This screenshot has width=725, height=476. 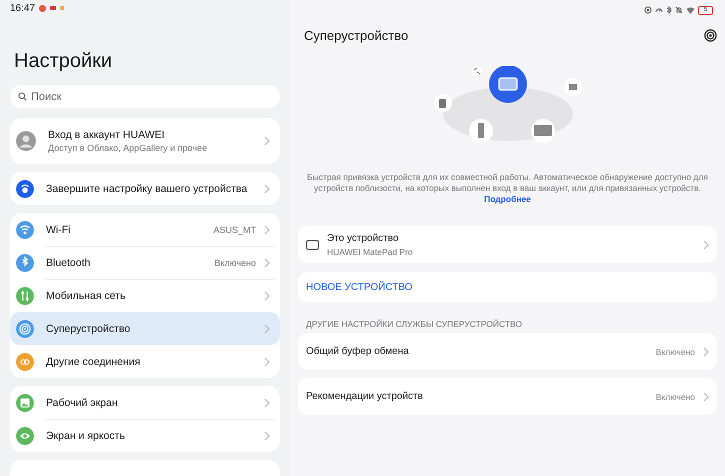 What do you see at coordinates (507, 244) in the screenshot?
I see `device-card: Это устройство HUAWEI MatePad Pro` at bounding box center [507, 244].